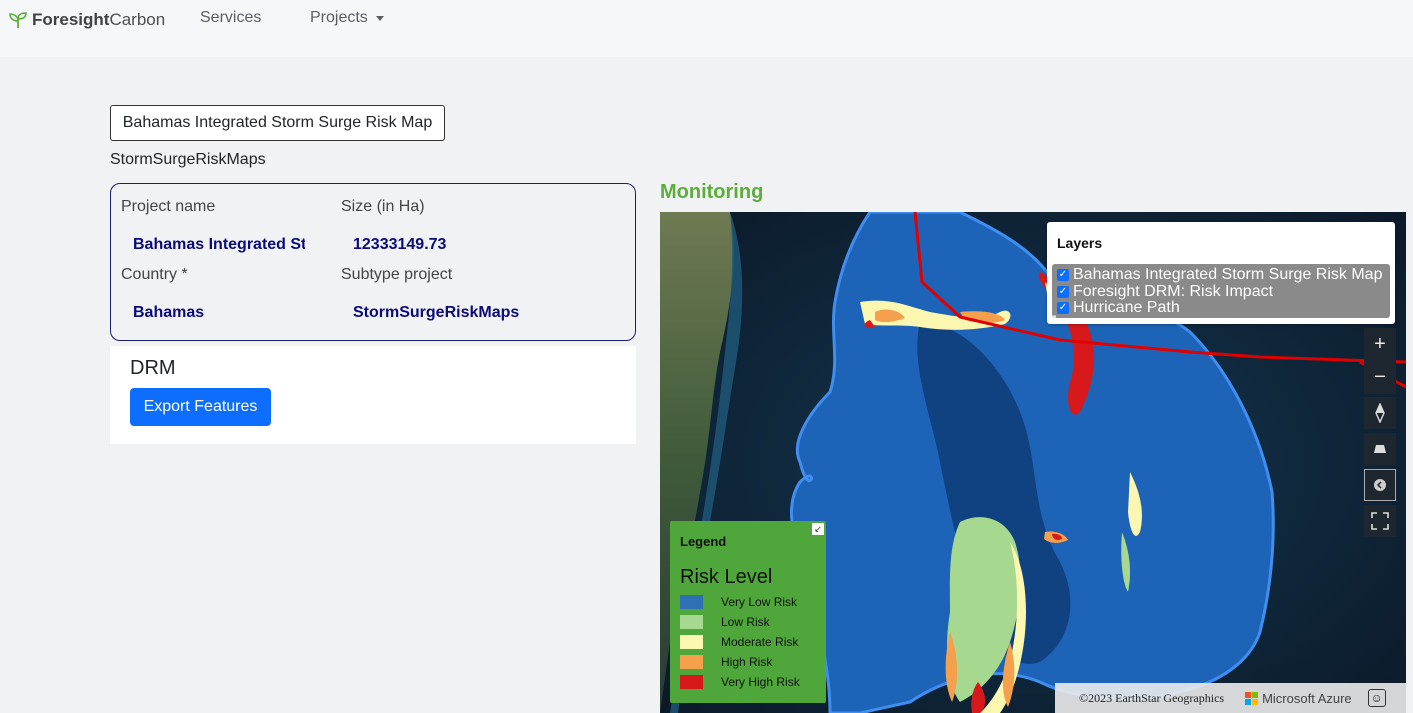 This screenshot has height=713, width=1413. I want to click on legend-label: Low Risk, so click(745, 622).